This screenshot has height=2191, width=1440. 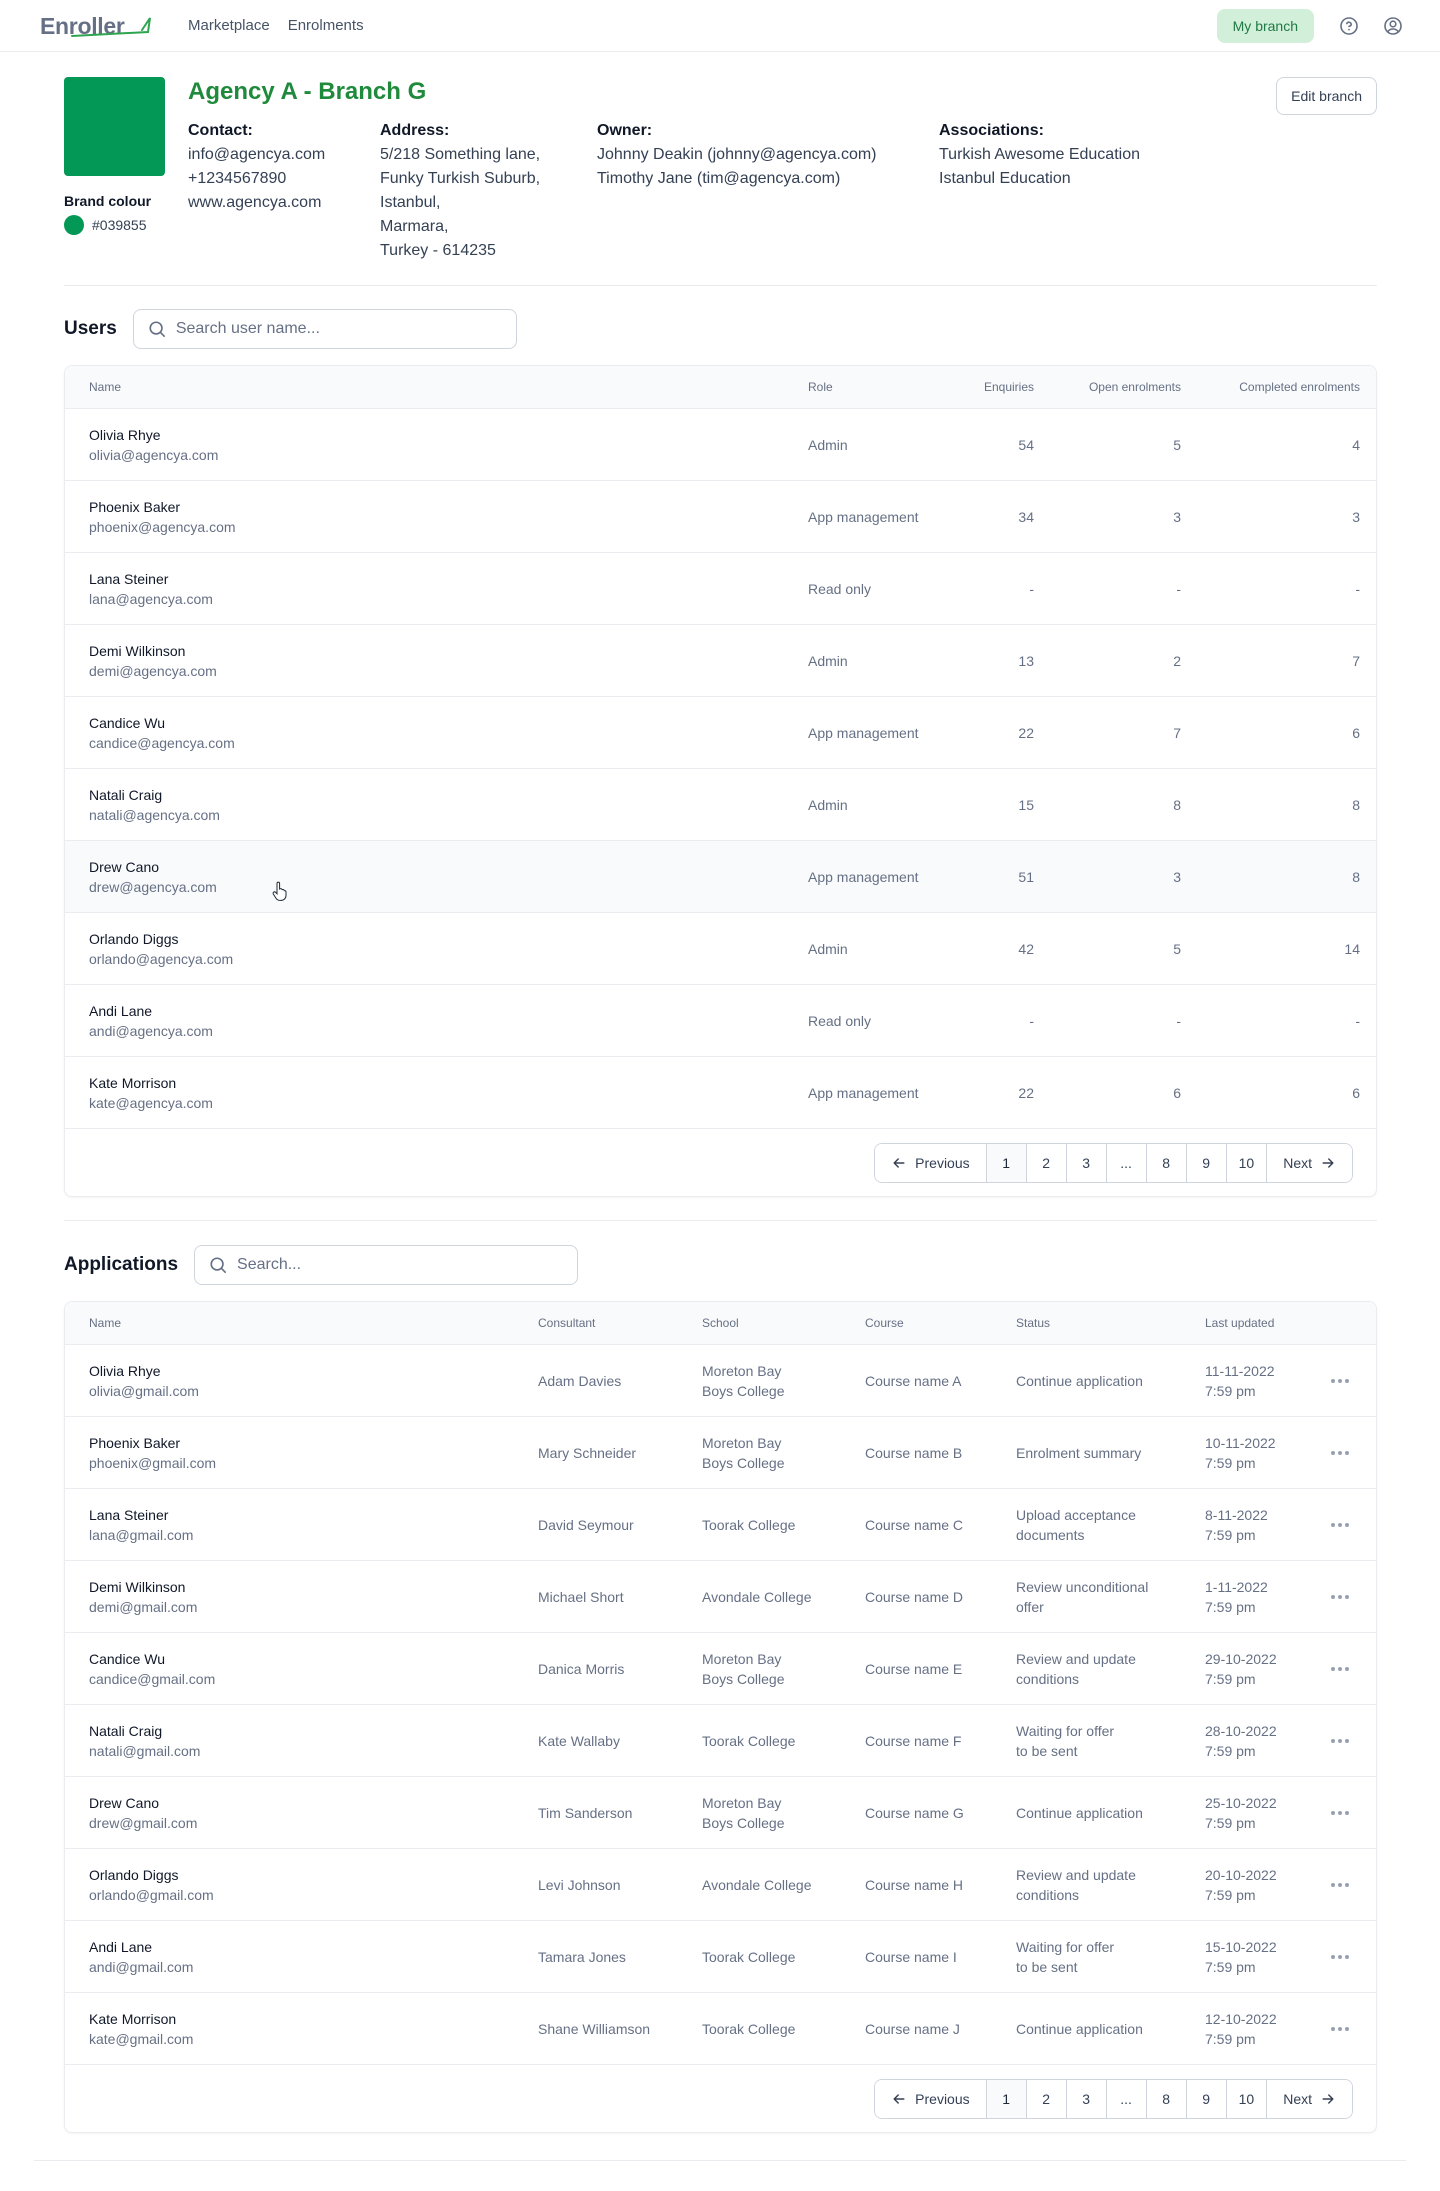 I want to click on status-line: Enrolment summary, so click(x=1079, y=1452).